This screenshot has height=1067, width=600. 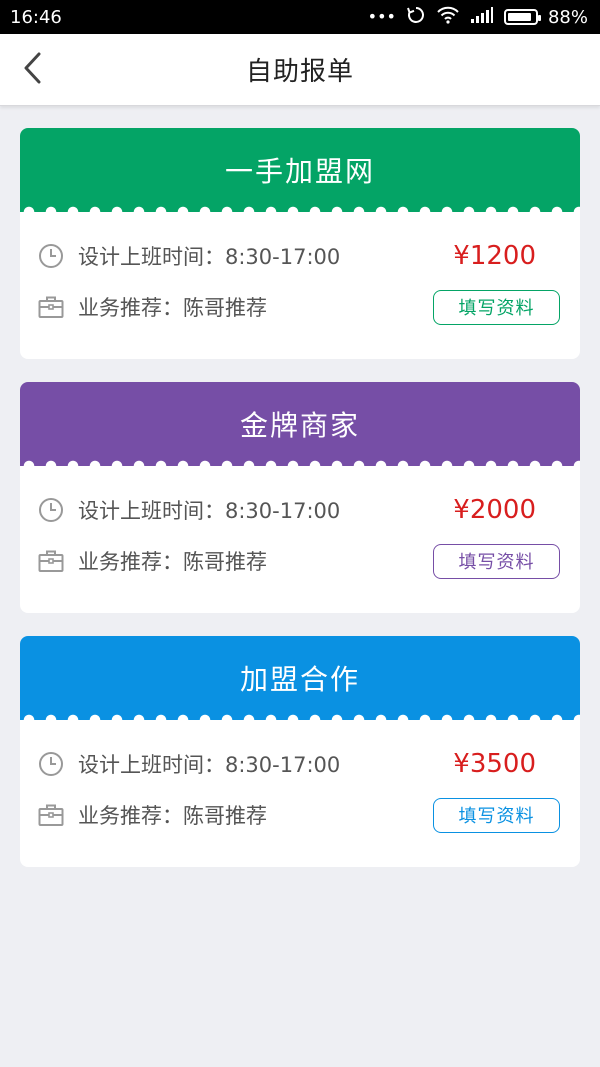 I want to click on time-row: 设计上班时间：8:30-17:00 ¥3500, so click(x=299, y=764).